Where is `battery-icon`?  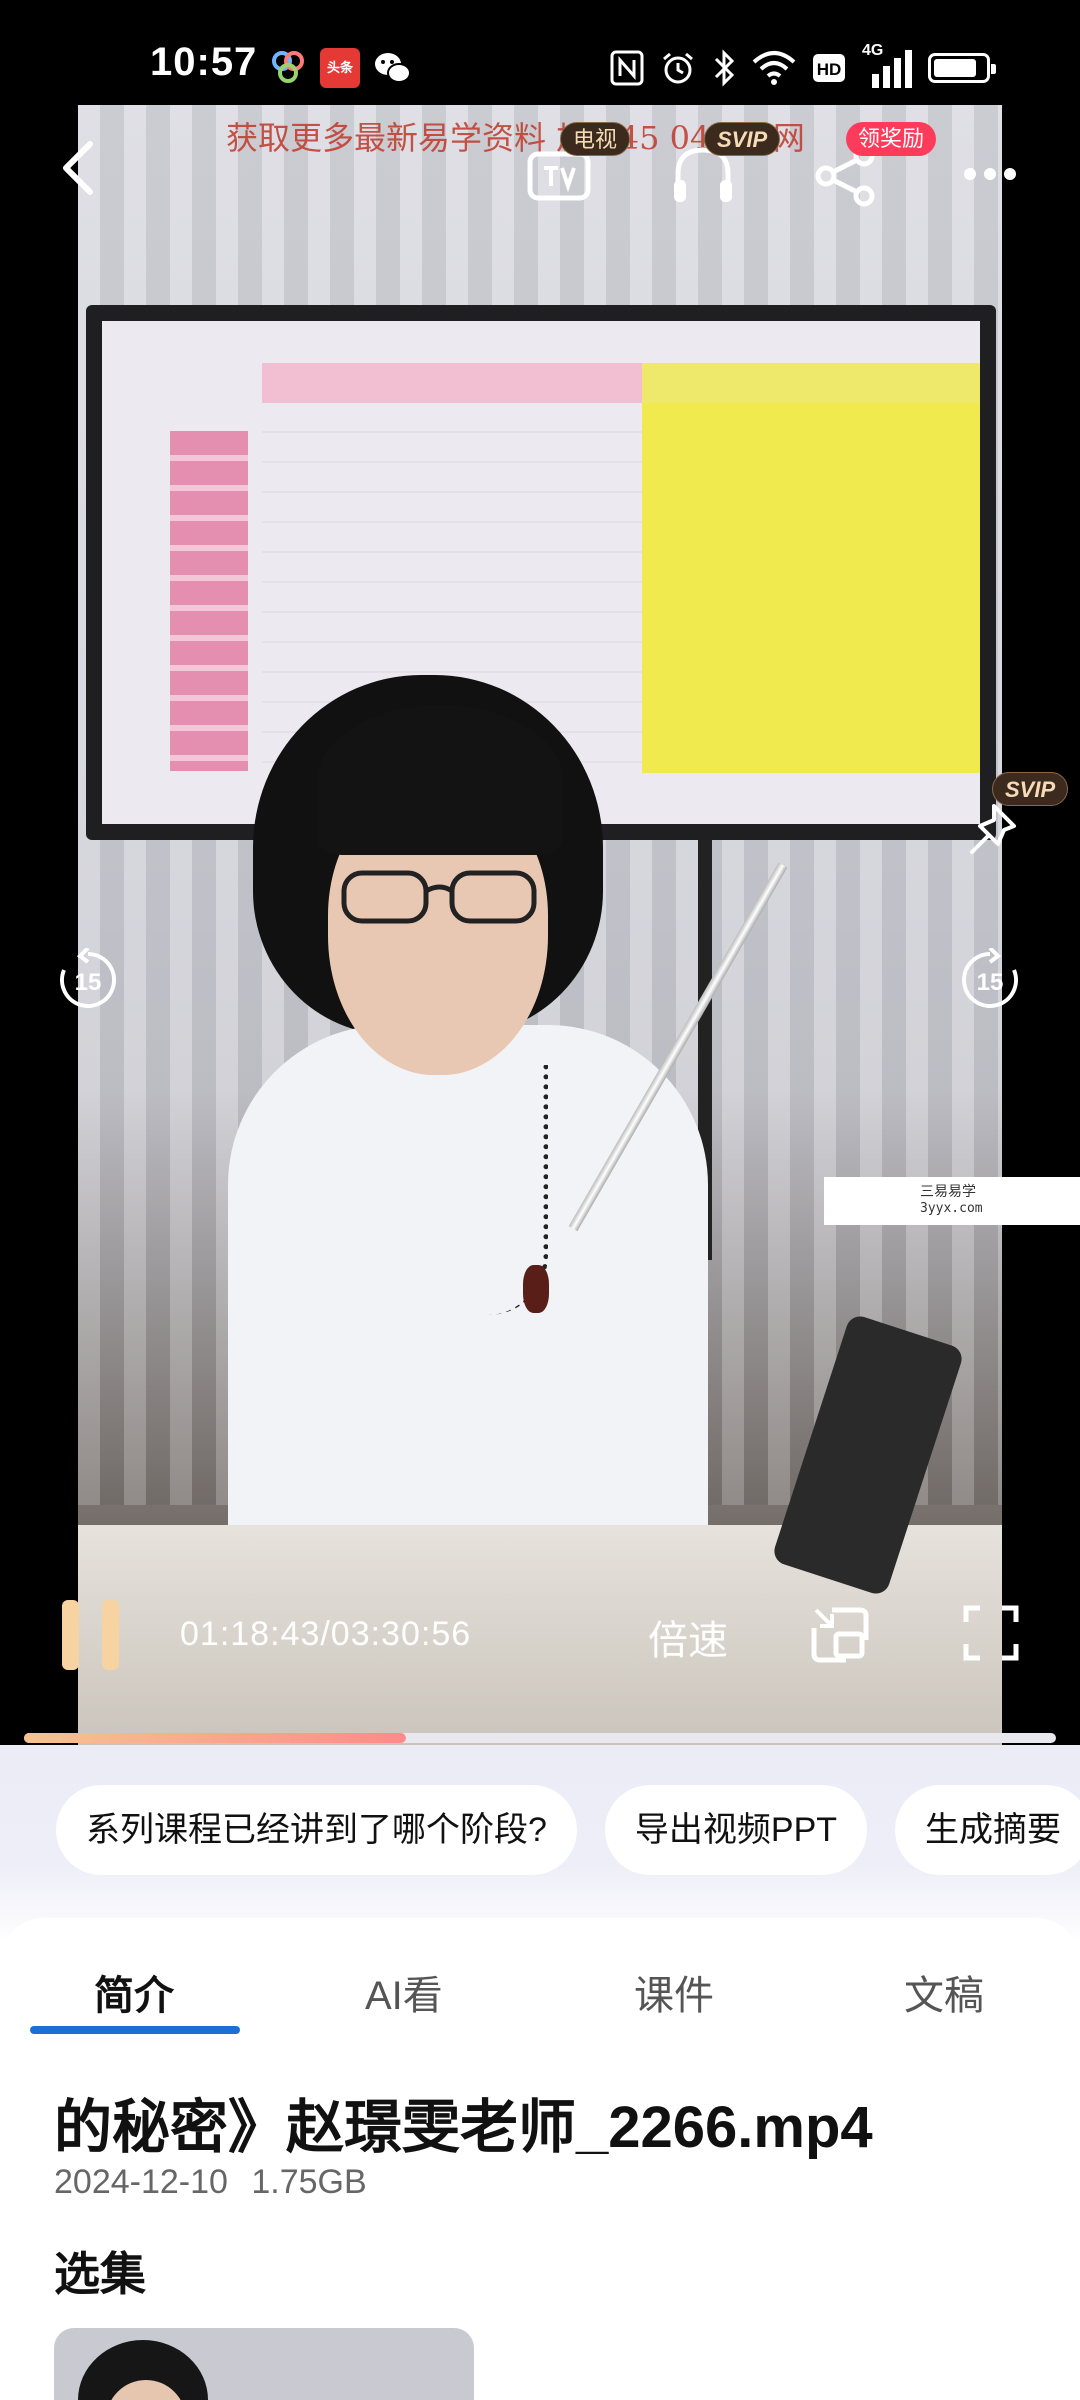
battery-icon is located at coordinates (962, 68).